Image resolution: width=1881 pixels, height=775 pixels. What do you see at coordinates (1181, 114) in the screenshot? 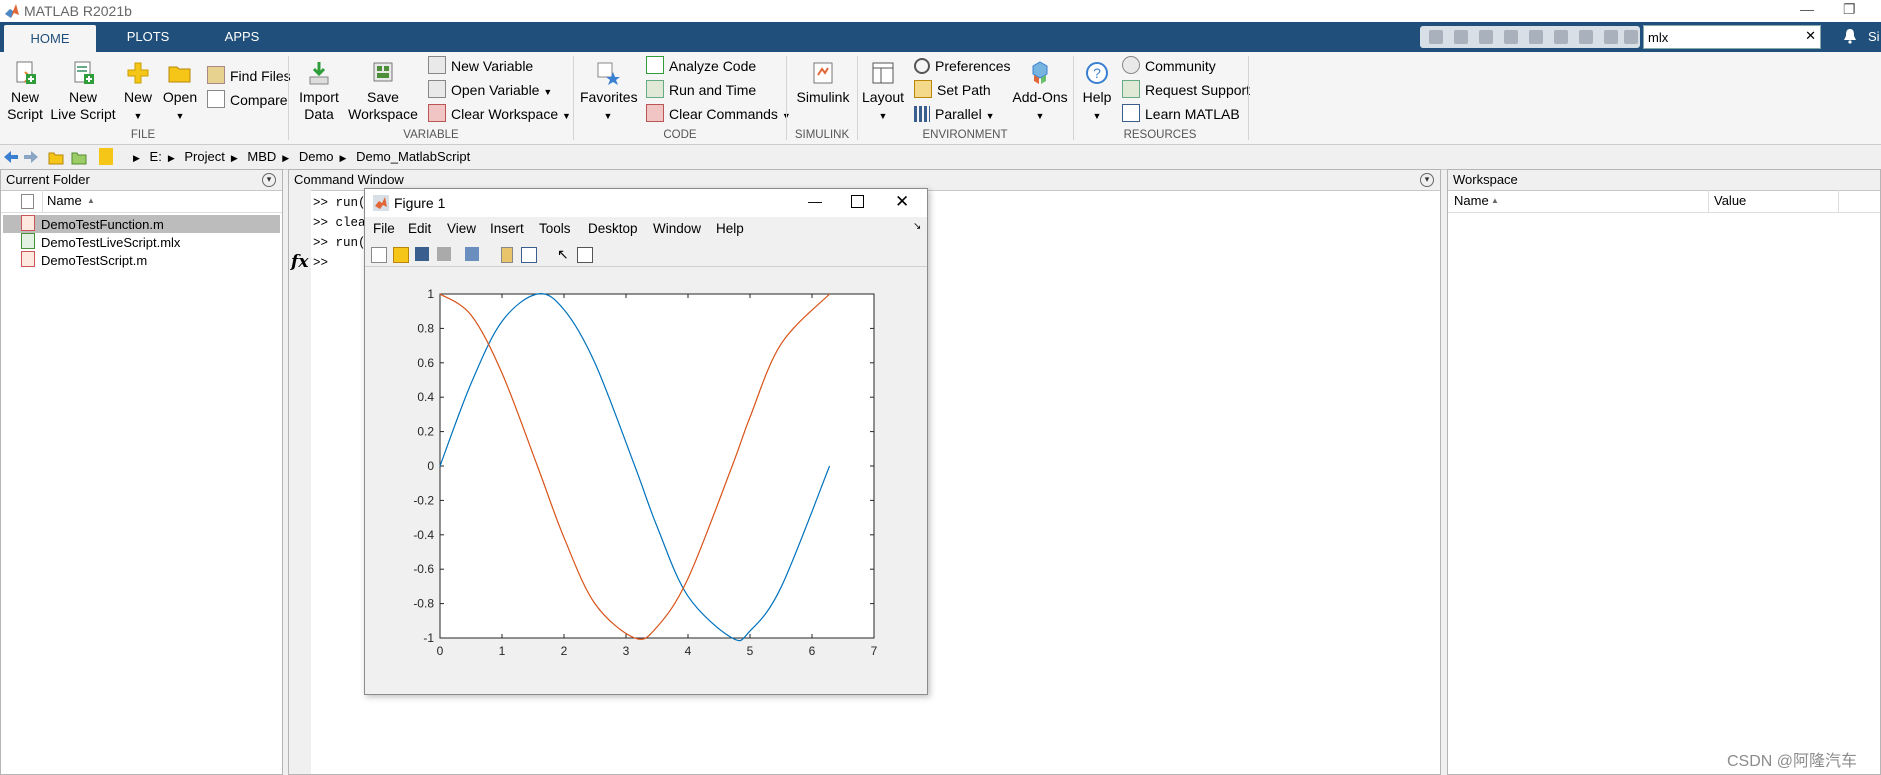
I see `learn-matlab-button: Learn MATLAB` at bounding box center [1181, 114].